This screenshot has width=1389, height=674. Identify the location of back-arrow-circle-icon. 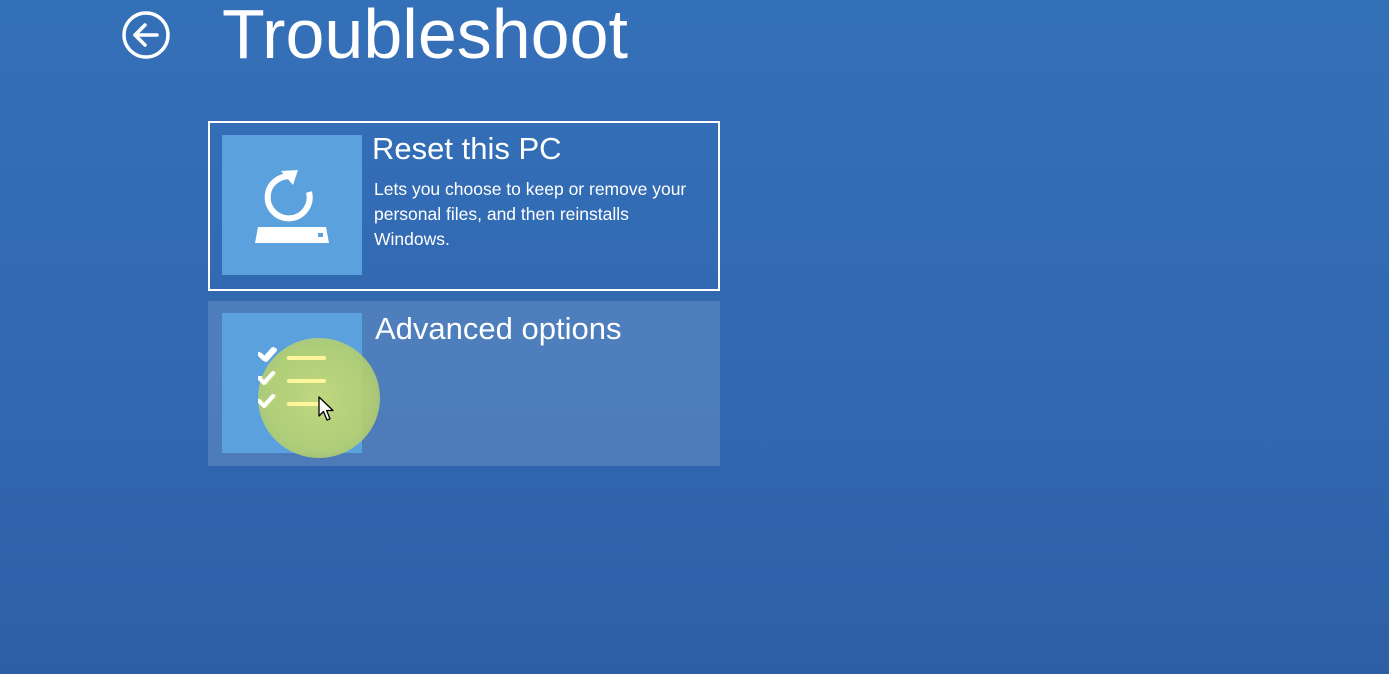
(146, 35).